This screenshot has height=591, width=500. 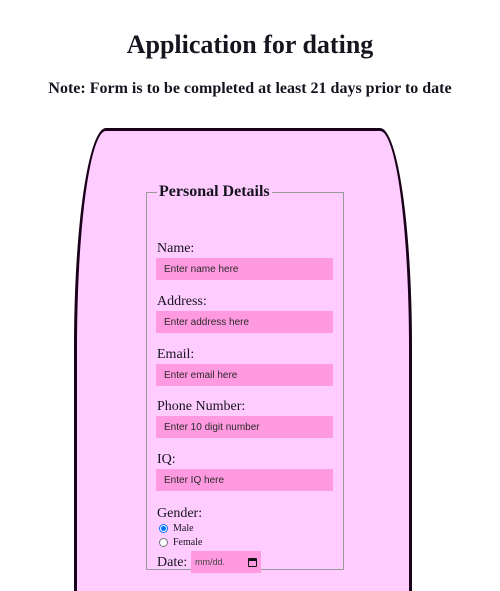 I want to click on email-input, so click(x=244, y=375).